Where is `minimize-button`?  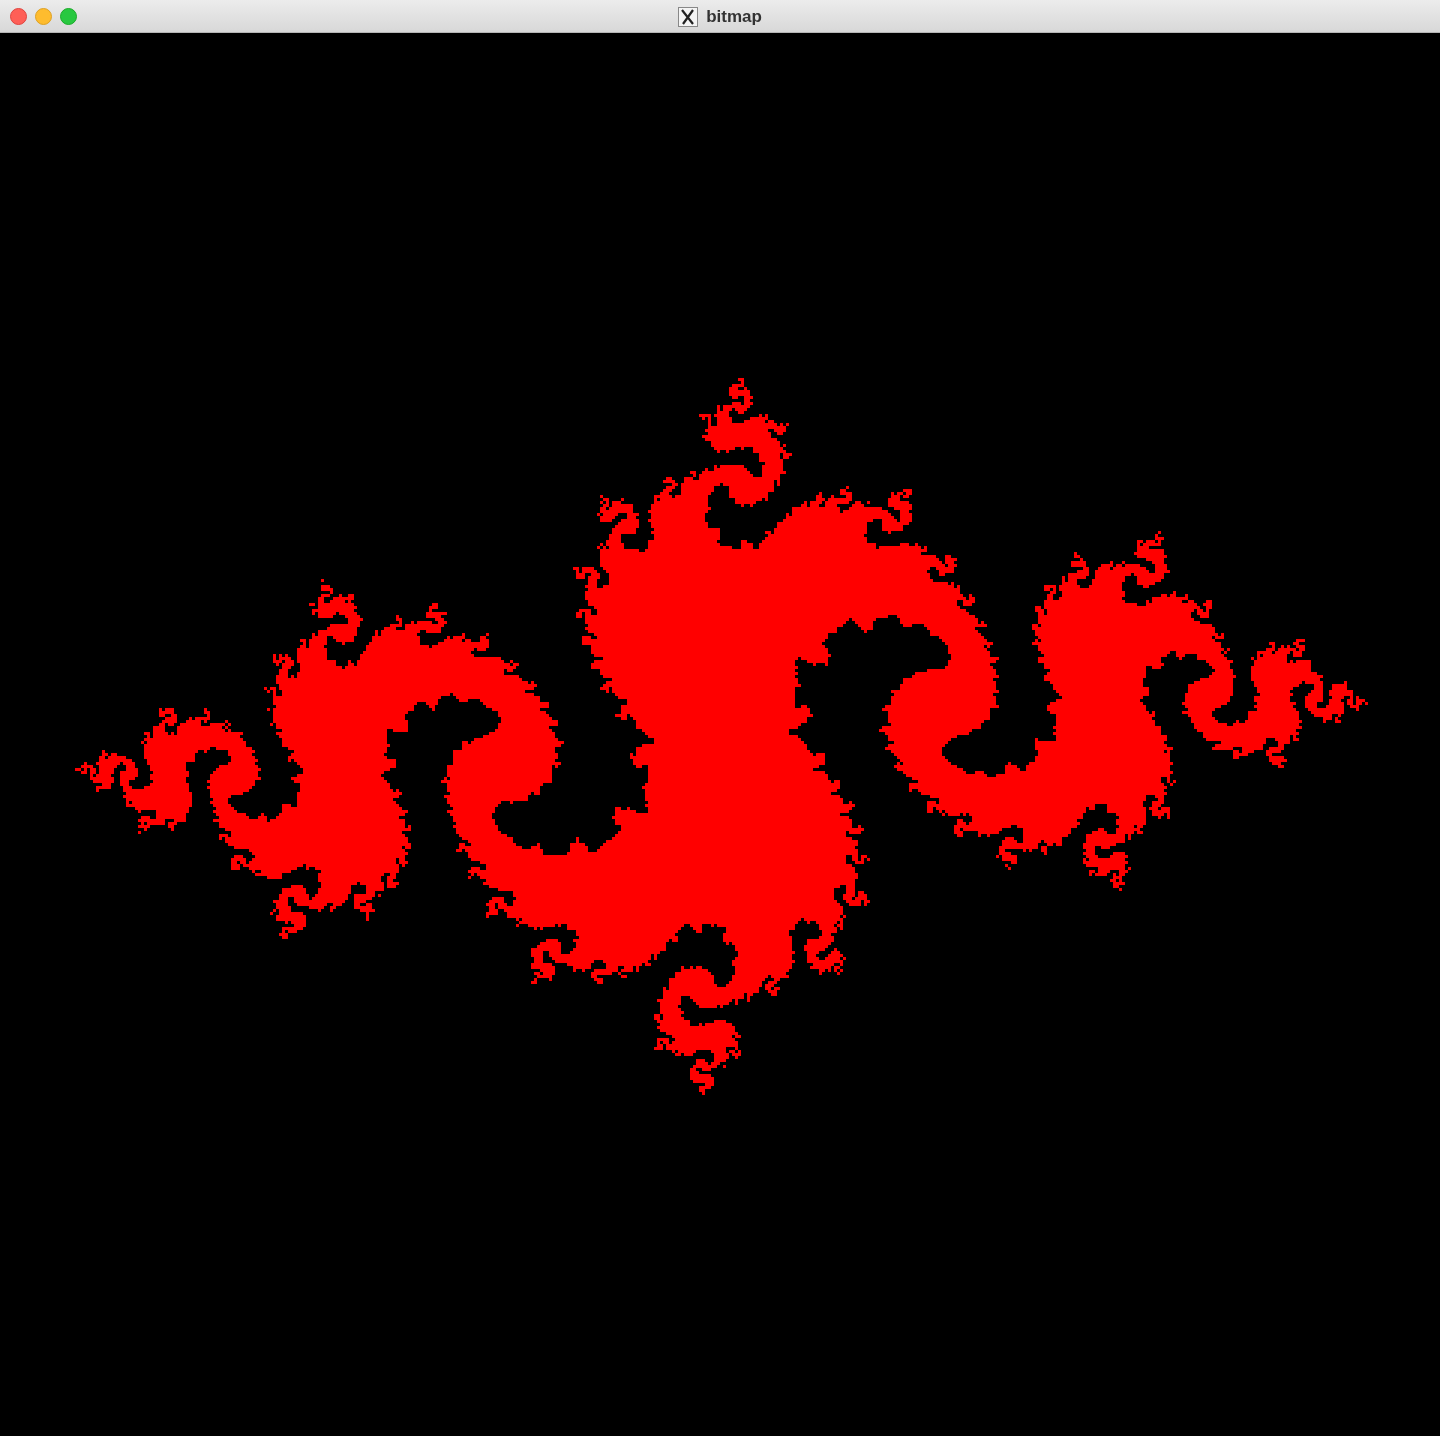 minimize-button is located at coordinates (43, 16).